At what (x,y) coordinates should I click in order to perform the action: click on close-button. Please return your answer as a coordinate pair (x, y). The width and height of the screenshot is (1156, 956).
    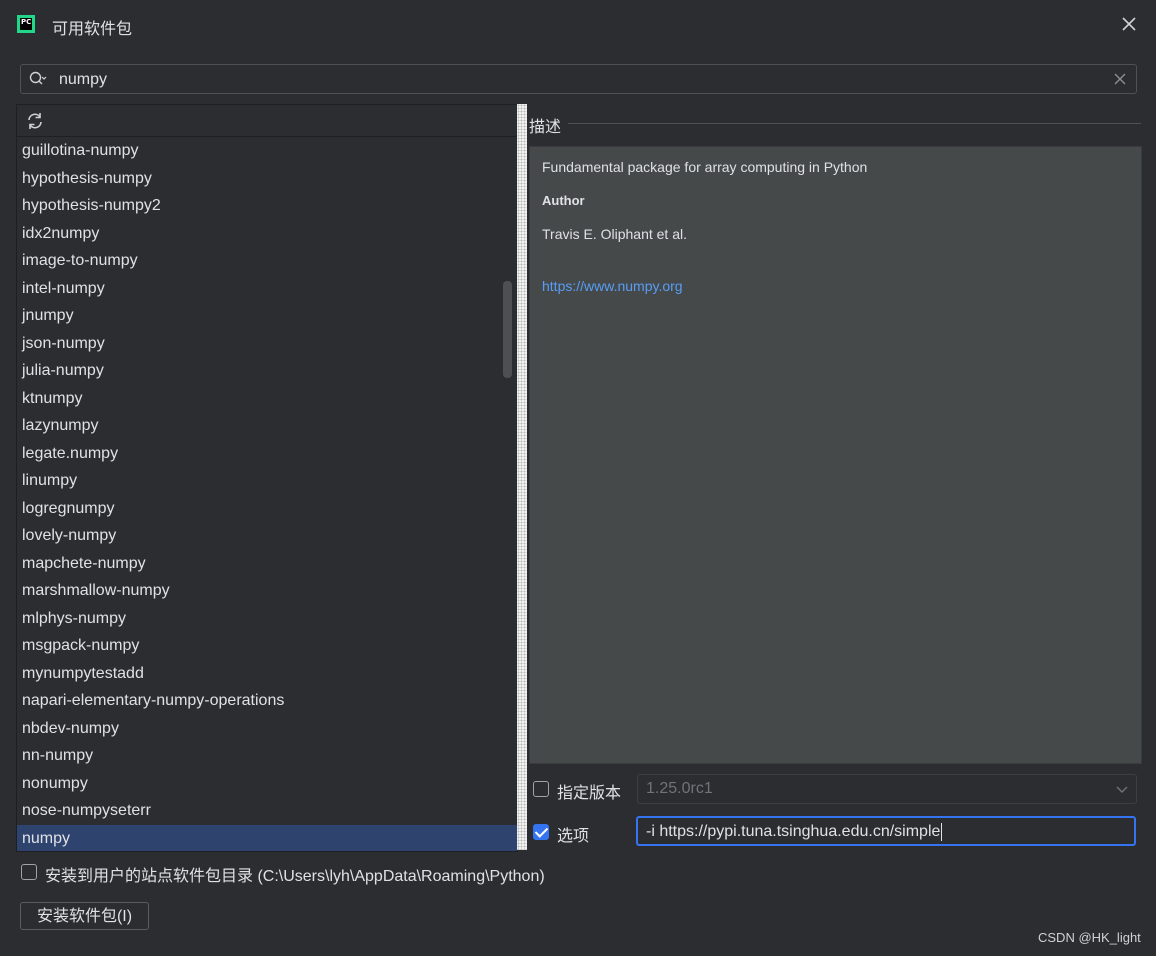
    Looking at the image, I should click on (1129, 24).